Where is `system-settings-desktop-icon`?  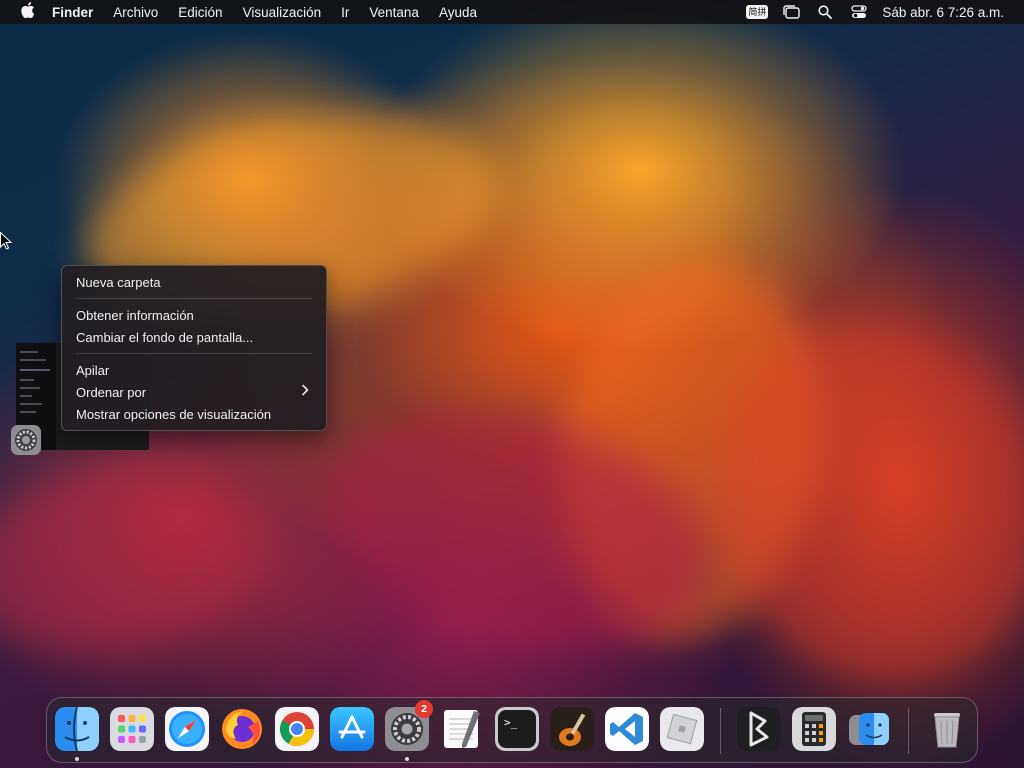
system-settings-desktop-icon is located at coordinates (26, 440).